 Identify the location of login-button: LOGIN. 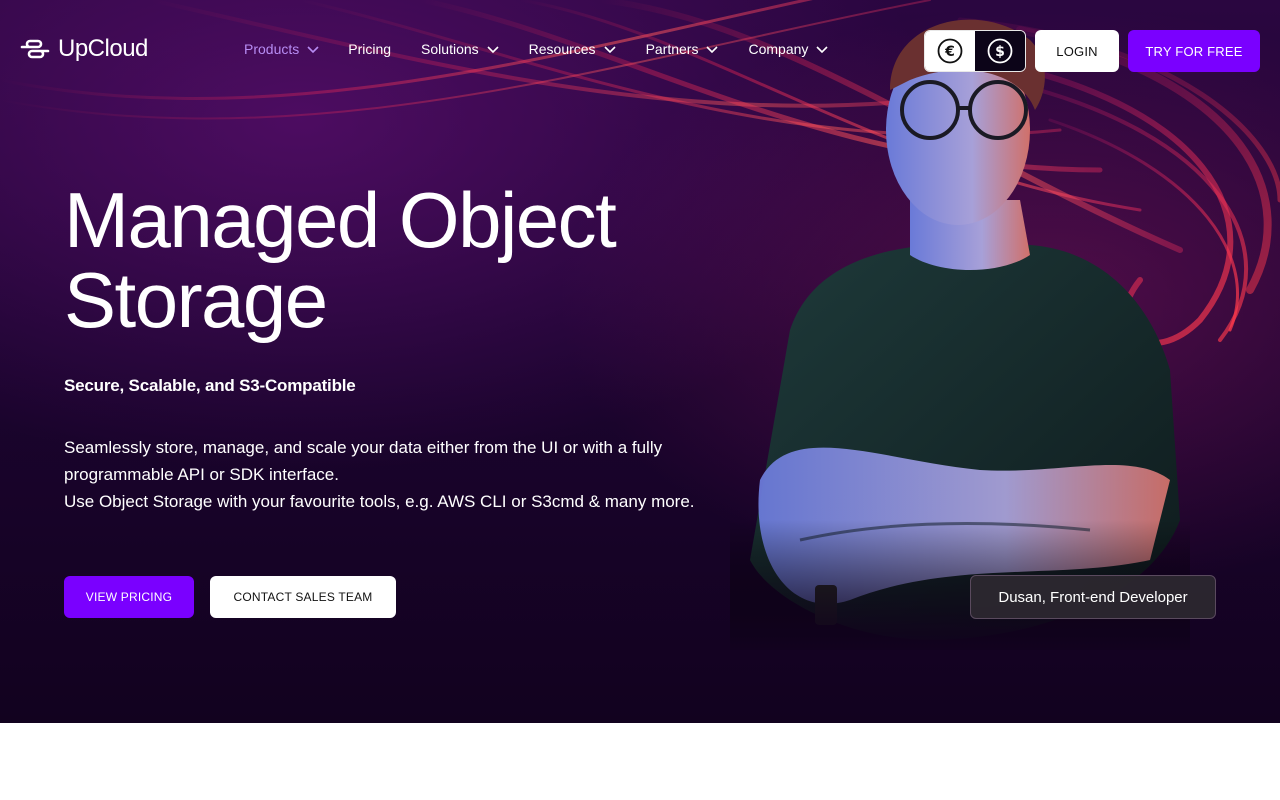
(1077, 51).